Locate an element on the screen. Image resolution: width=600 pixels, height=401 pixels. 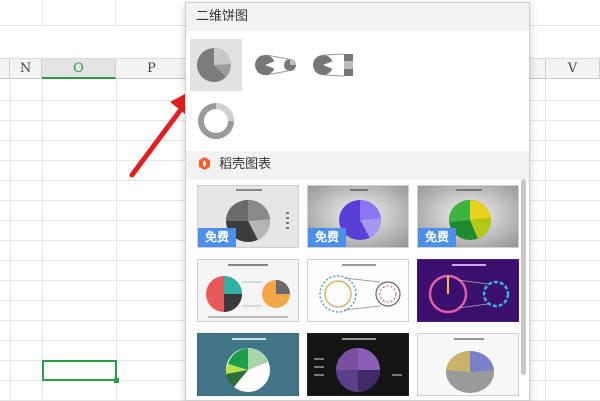
chart-type-doughnut is located at coordinates (216, 121).